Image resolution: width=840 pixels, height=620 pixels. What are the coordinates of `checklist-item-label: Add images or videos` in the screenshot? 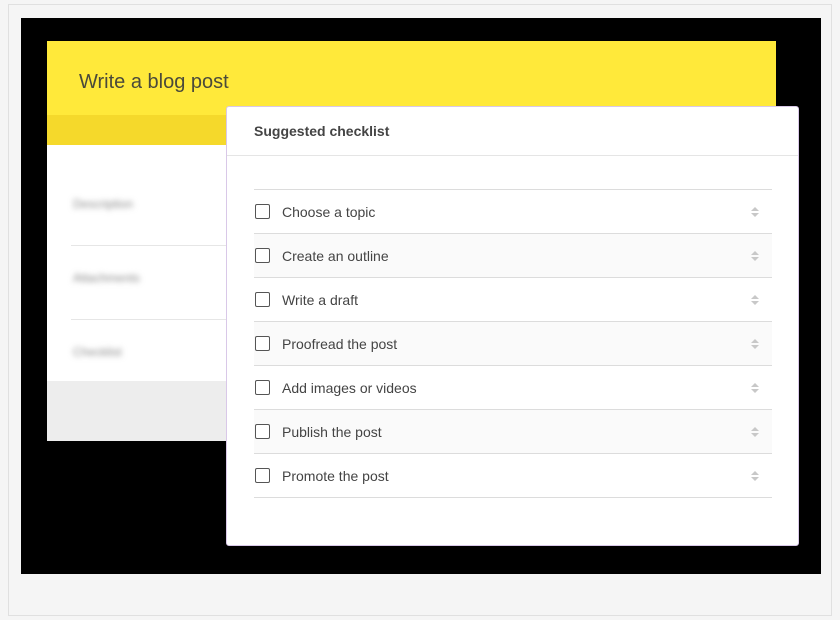 It's located at (349, 387).